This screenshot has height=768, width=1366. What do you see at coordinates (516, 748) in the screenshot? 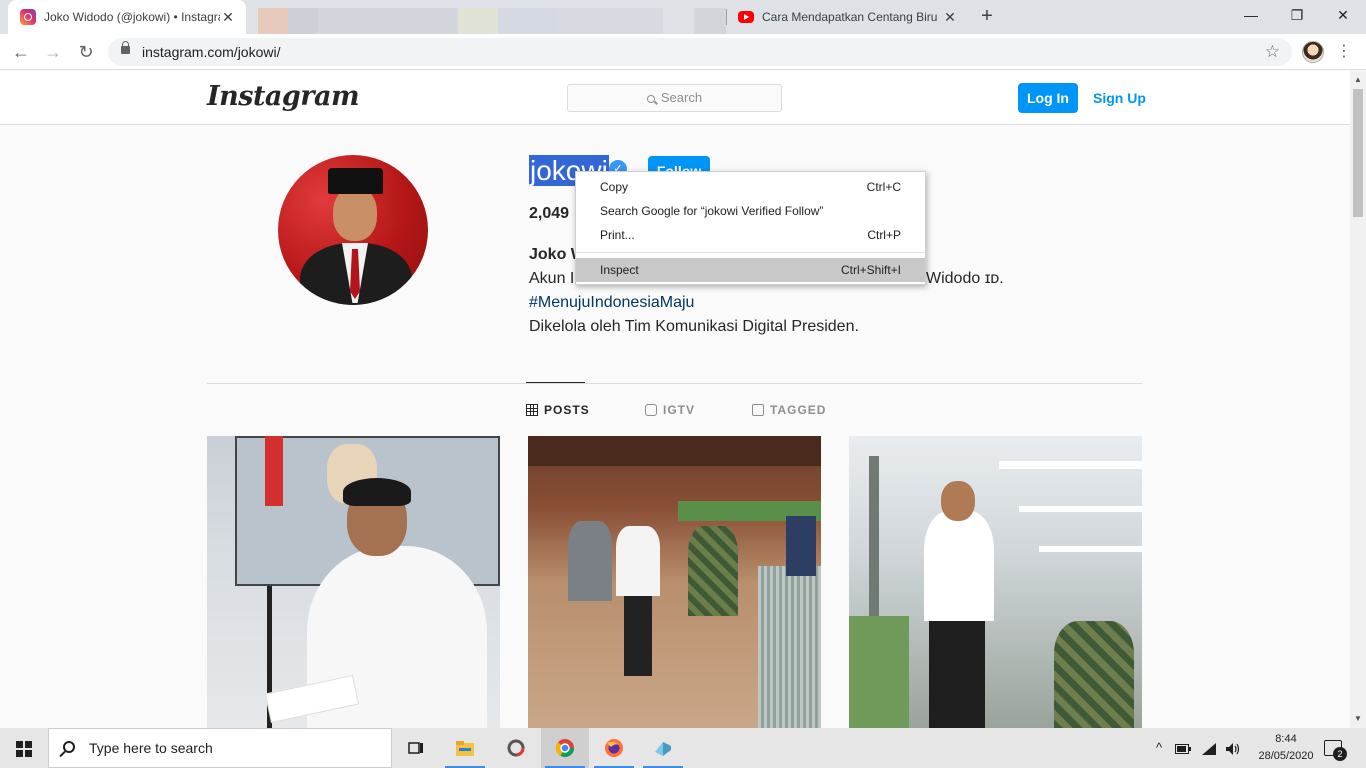
I see `app-icon` at bounding box center [516, 748].